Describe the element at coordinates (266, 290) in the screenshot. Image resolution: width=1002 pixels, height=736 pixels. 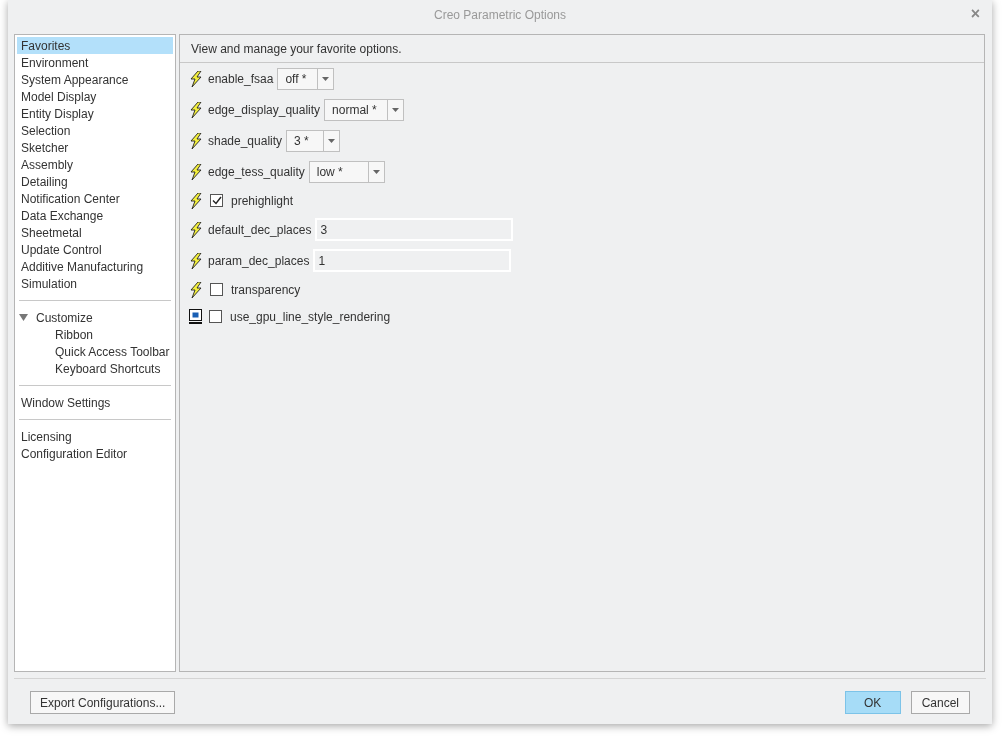
I see `option-name: transparency` at that location.